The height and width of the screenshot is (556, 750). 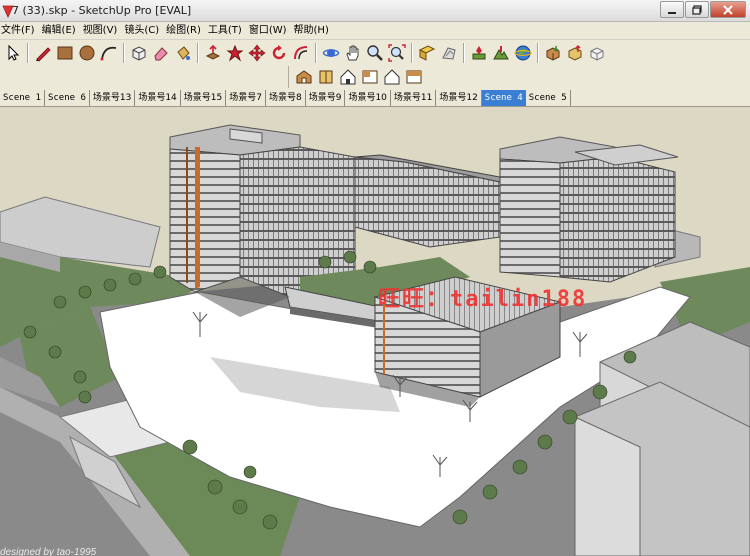 I want to click on paint-bucket-button, so click(x=183, y=53).